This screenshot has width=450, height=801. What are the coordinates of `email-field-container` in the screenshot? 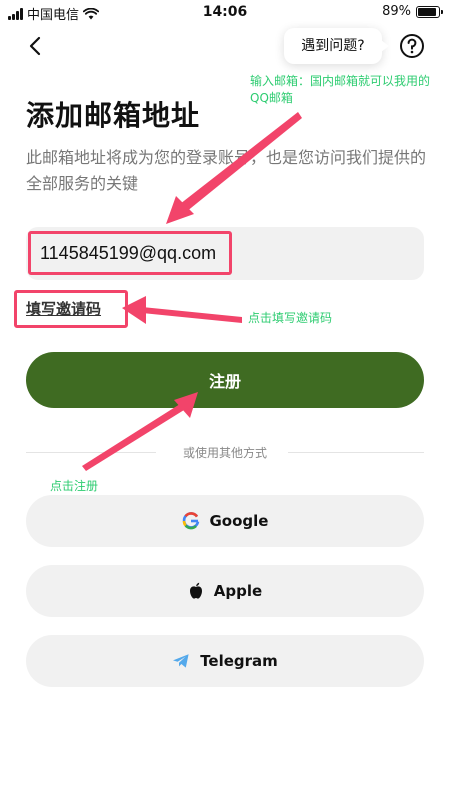 It's located at (225, 253).